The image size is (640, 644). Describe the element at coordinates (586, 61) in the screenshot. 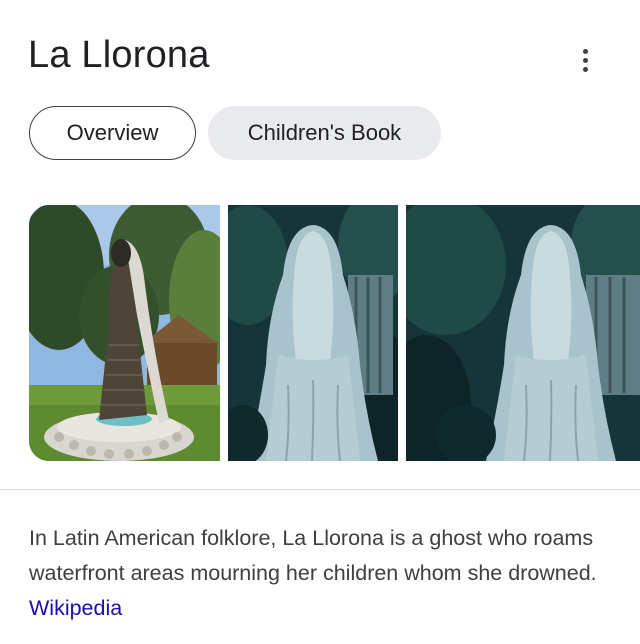

I see `more-options-icon` at that location.